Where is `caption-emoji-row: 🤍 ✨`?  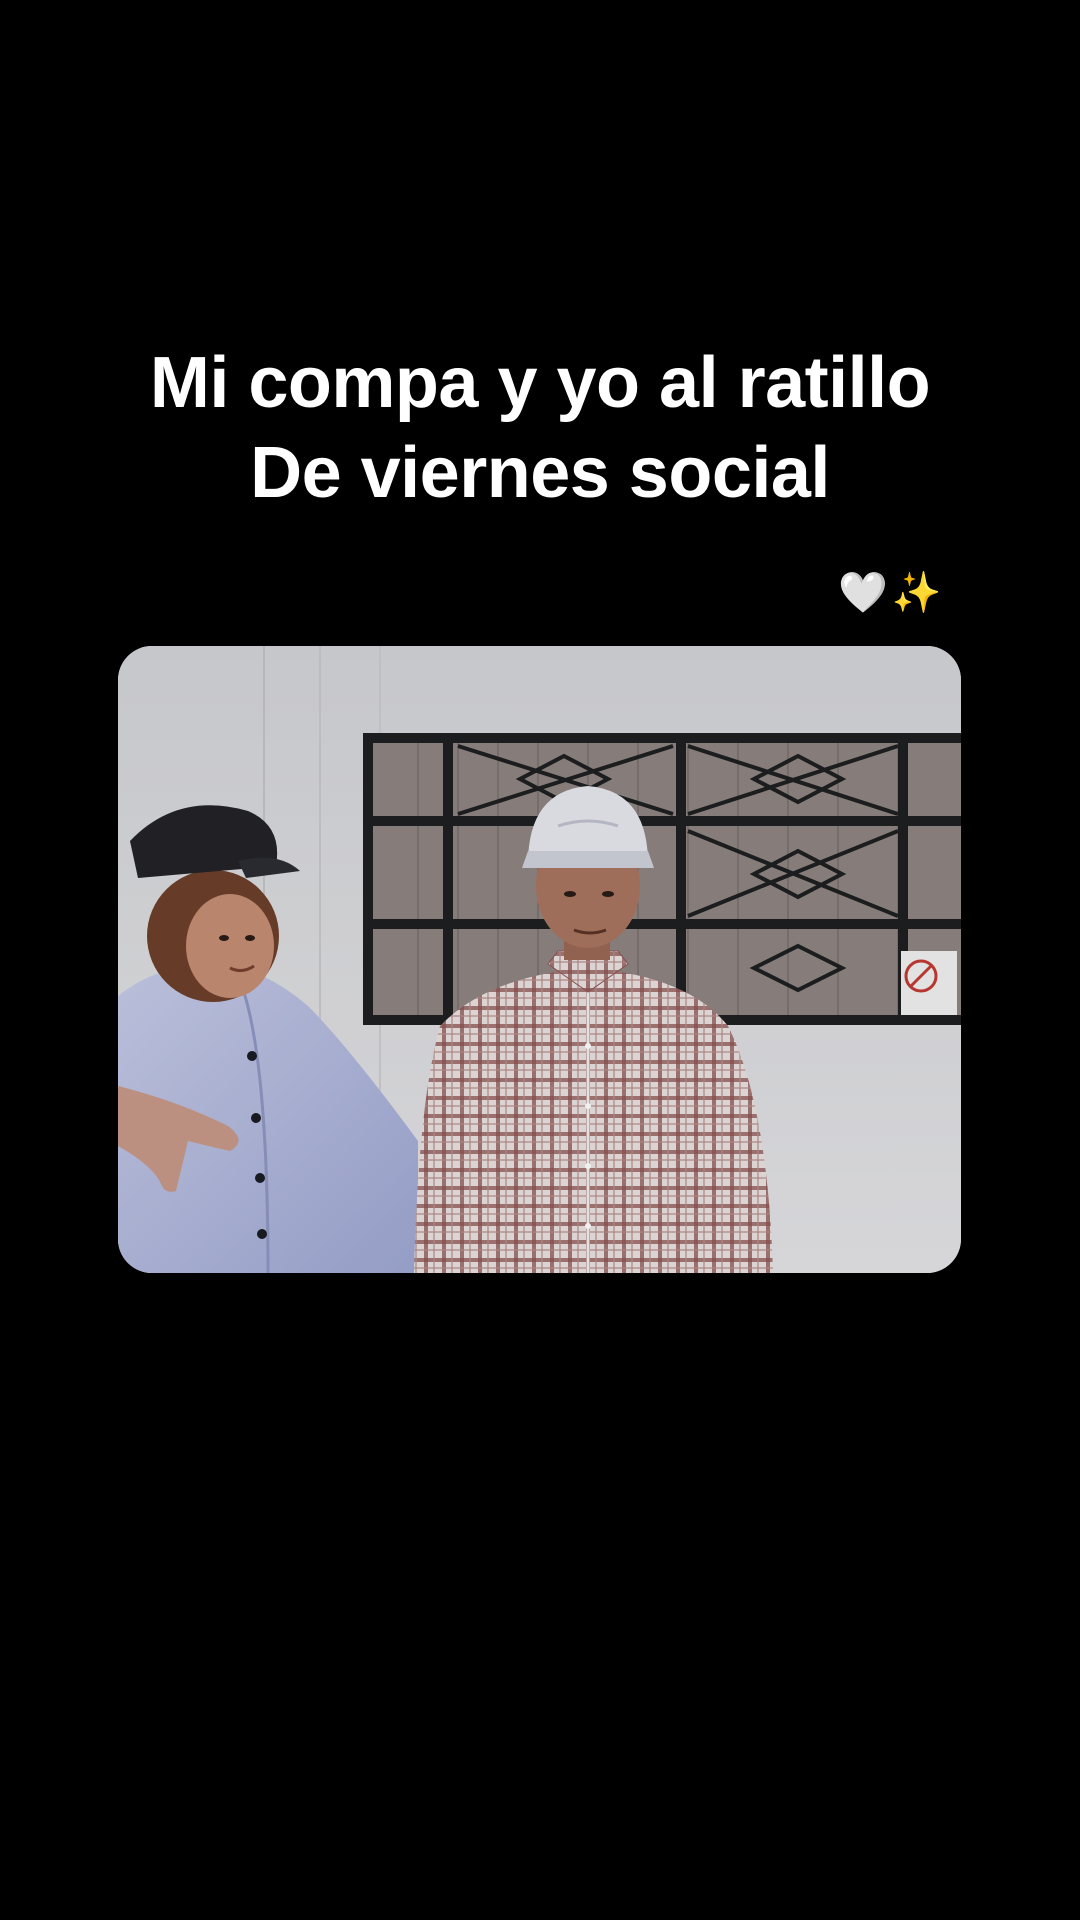 caption-emoji-row: 🤍 ✨ is located at coordinates (890, 593).